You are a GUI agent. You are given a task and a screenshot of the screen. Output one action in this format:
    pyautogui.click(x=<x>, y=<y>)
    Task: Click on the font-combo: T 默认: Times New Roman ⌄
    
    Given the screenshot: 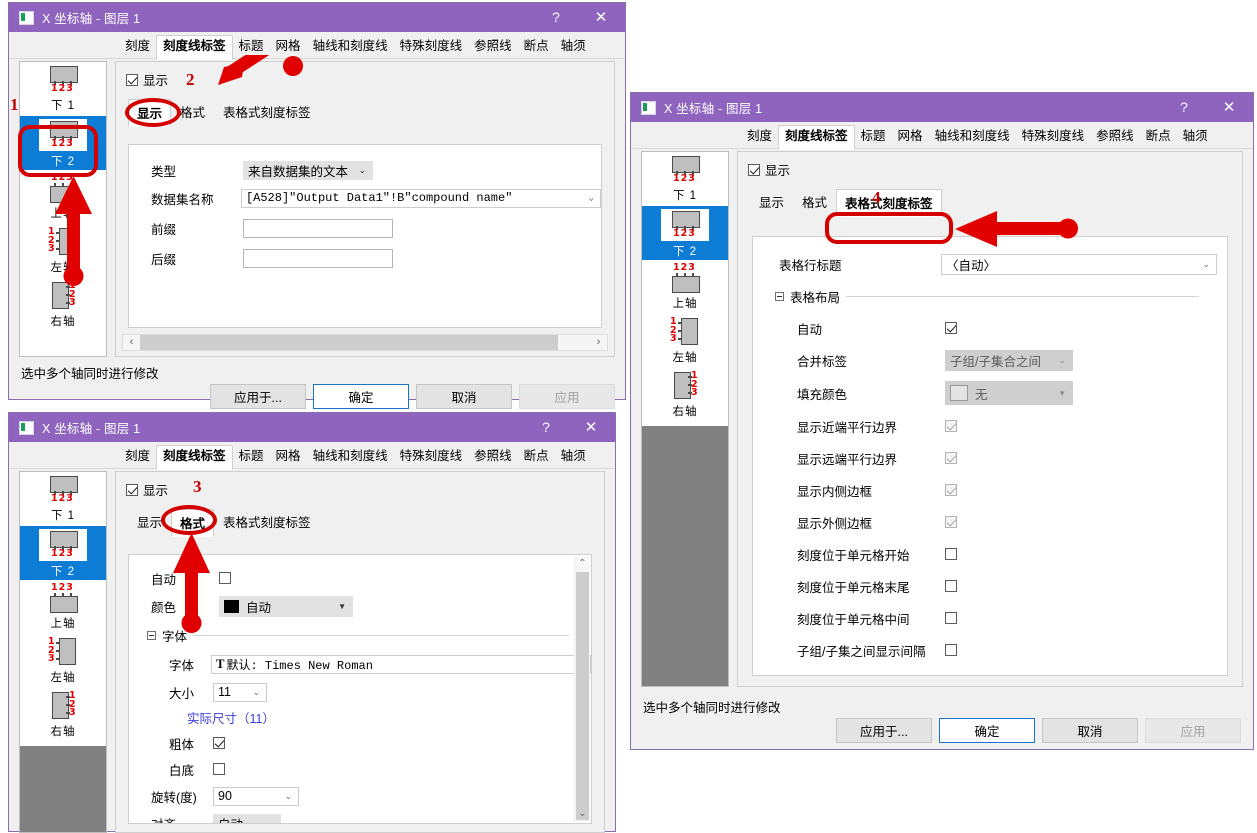 What is the action you would take?
    pyautogui.click(x=401, y=664)
    